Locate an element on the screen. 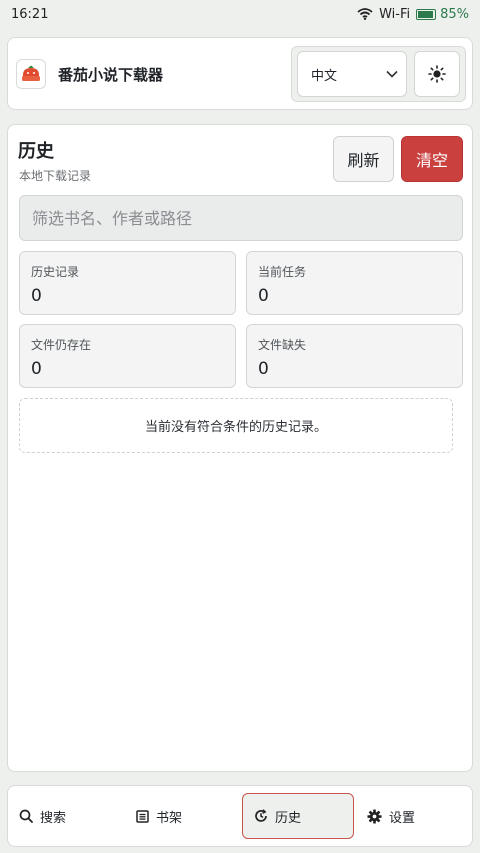 Image resolution: width=480 pixels, height=853 pixels. stat-current-tasks: 当前任务 0 is located at coordinates (354, 283).